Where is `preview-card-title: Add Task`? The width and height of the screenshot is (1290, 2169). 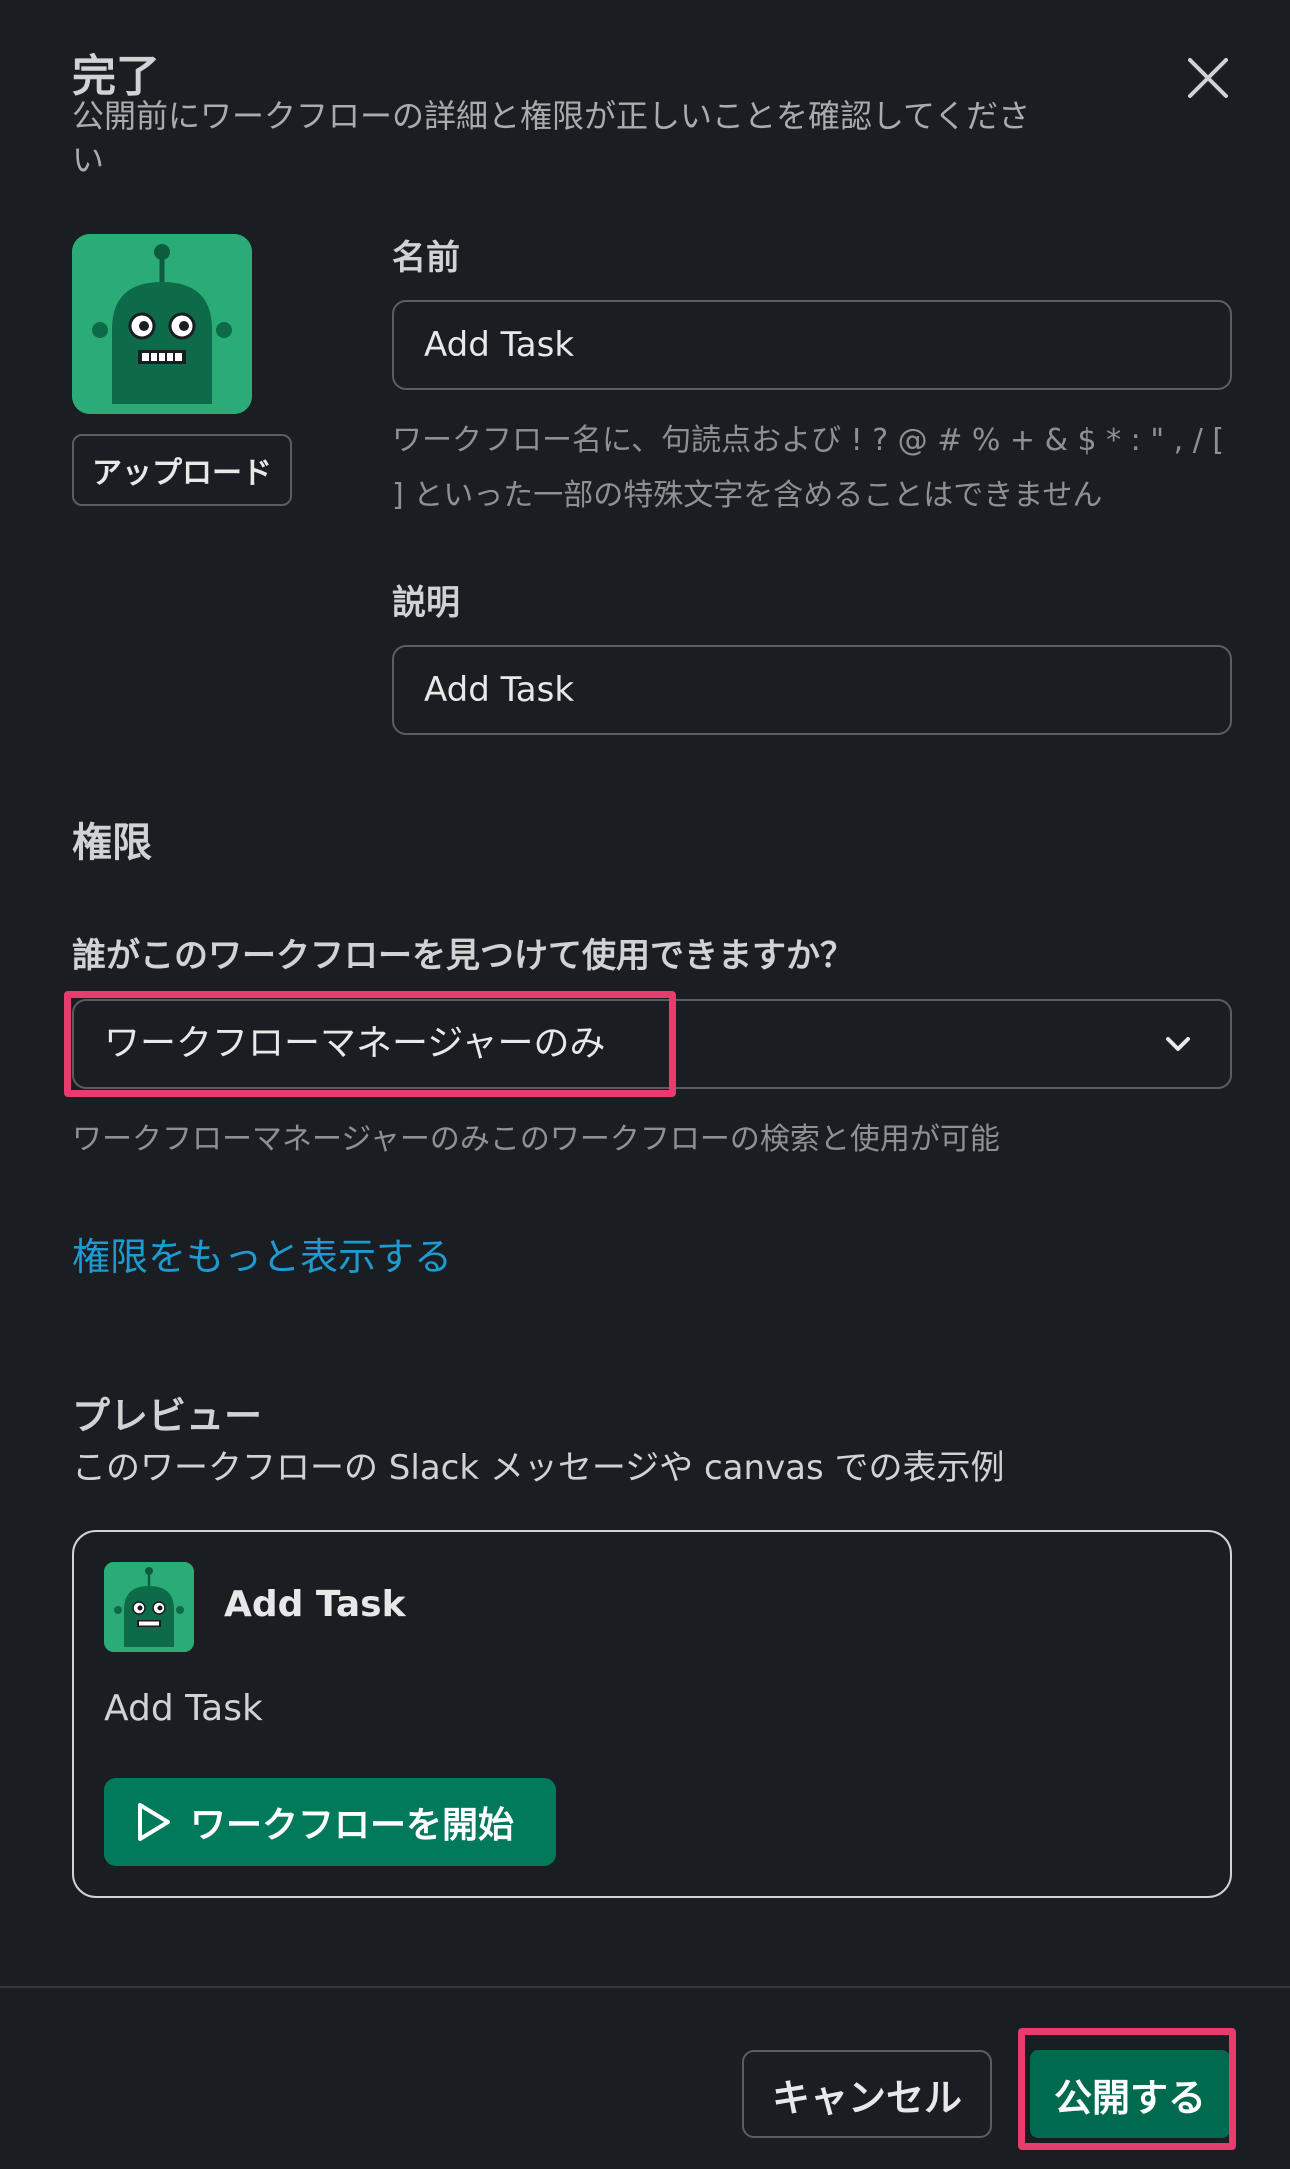 preview-card-title: Add Task is located at coordinates (315, 1604).